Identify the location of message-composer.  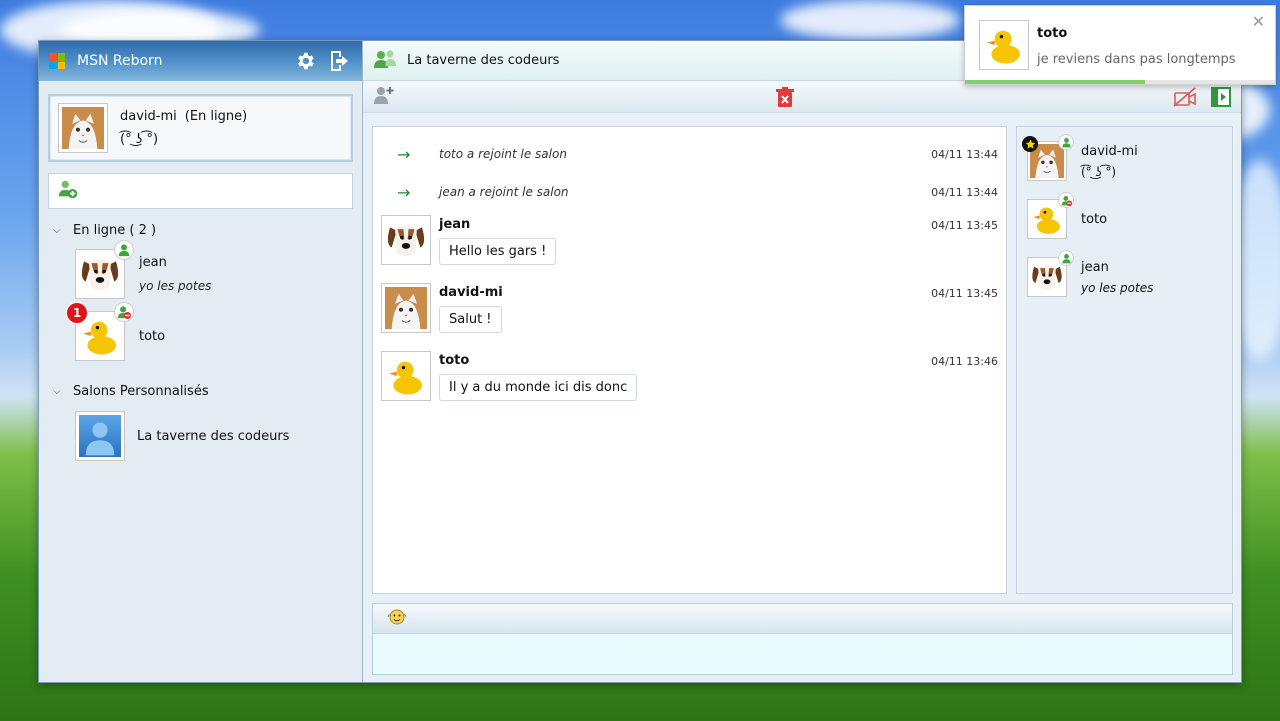
(802, 639).